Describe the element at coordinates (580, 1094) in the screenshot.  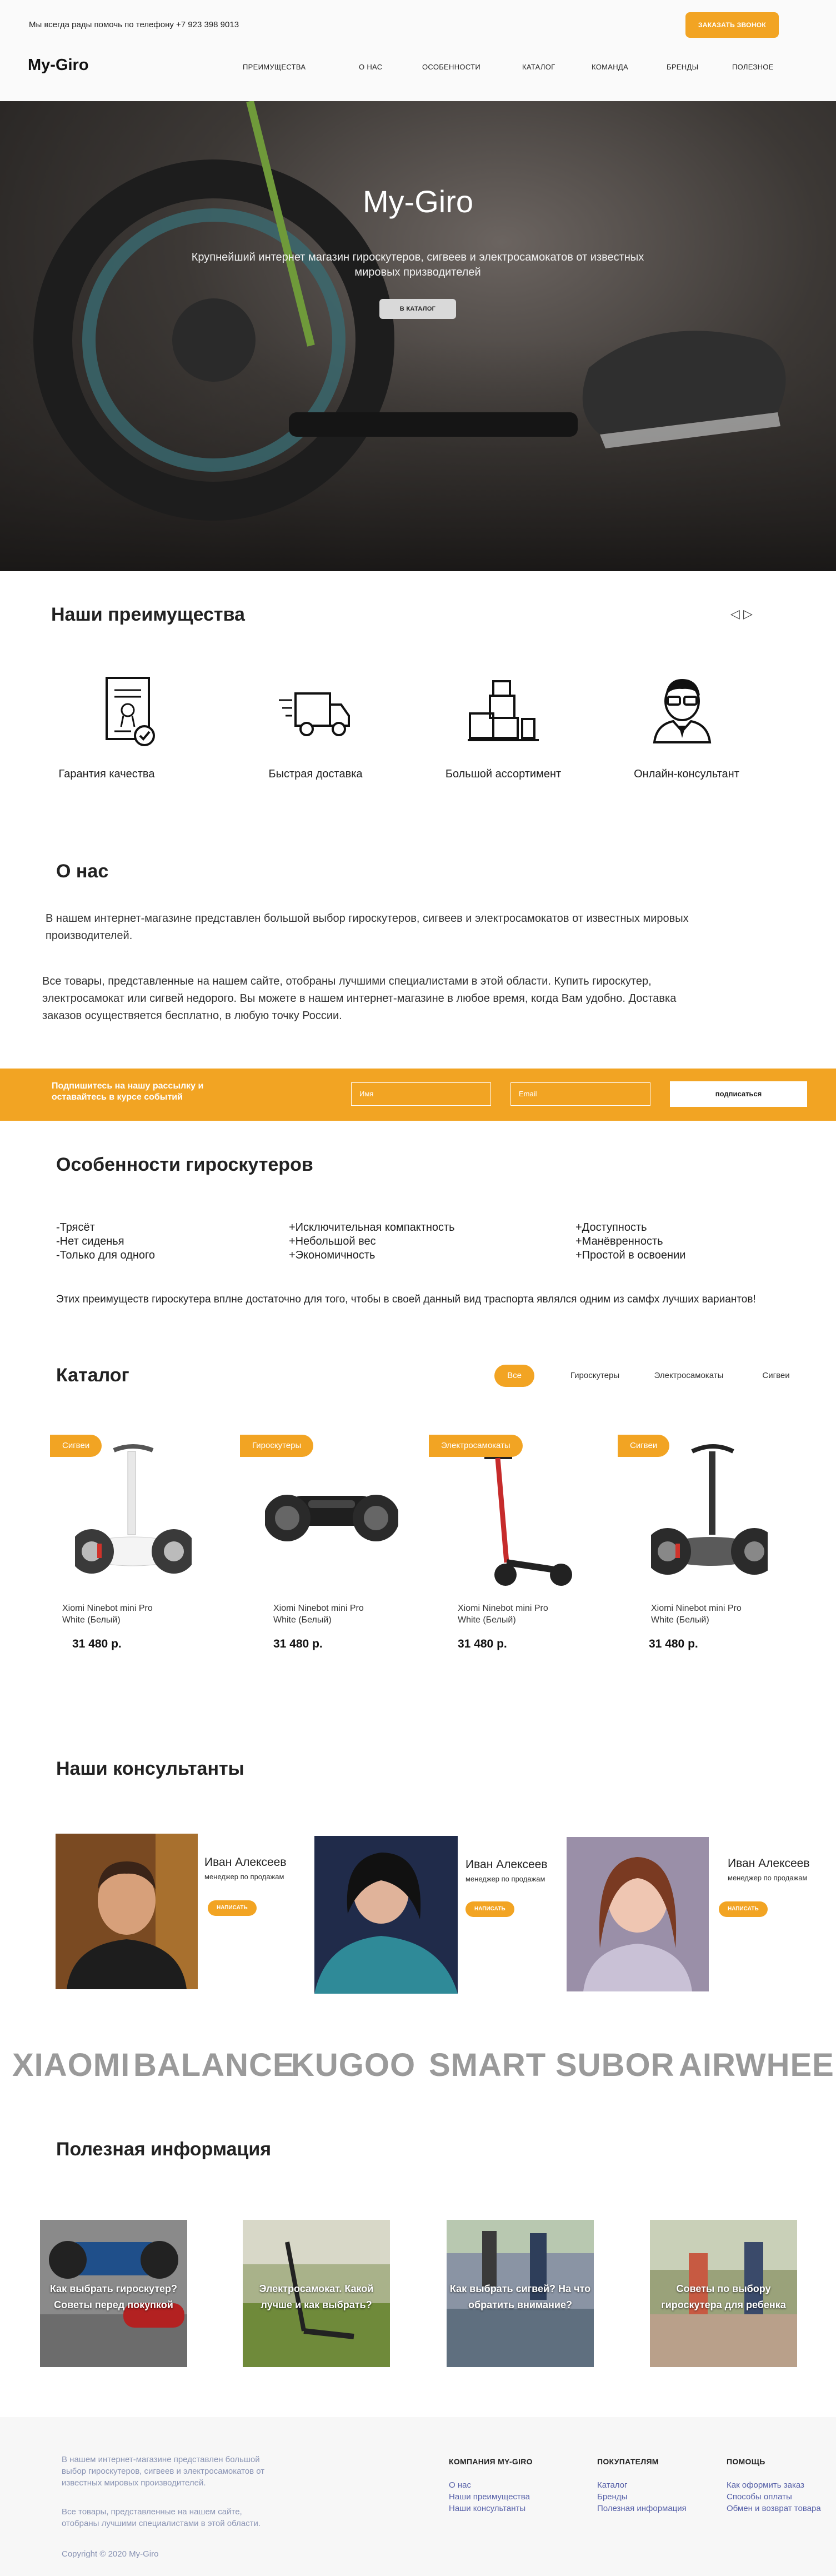
I see `email-input: Email` at that location.